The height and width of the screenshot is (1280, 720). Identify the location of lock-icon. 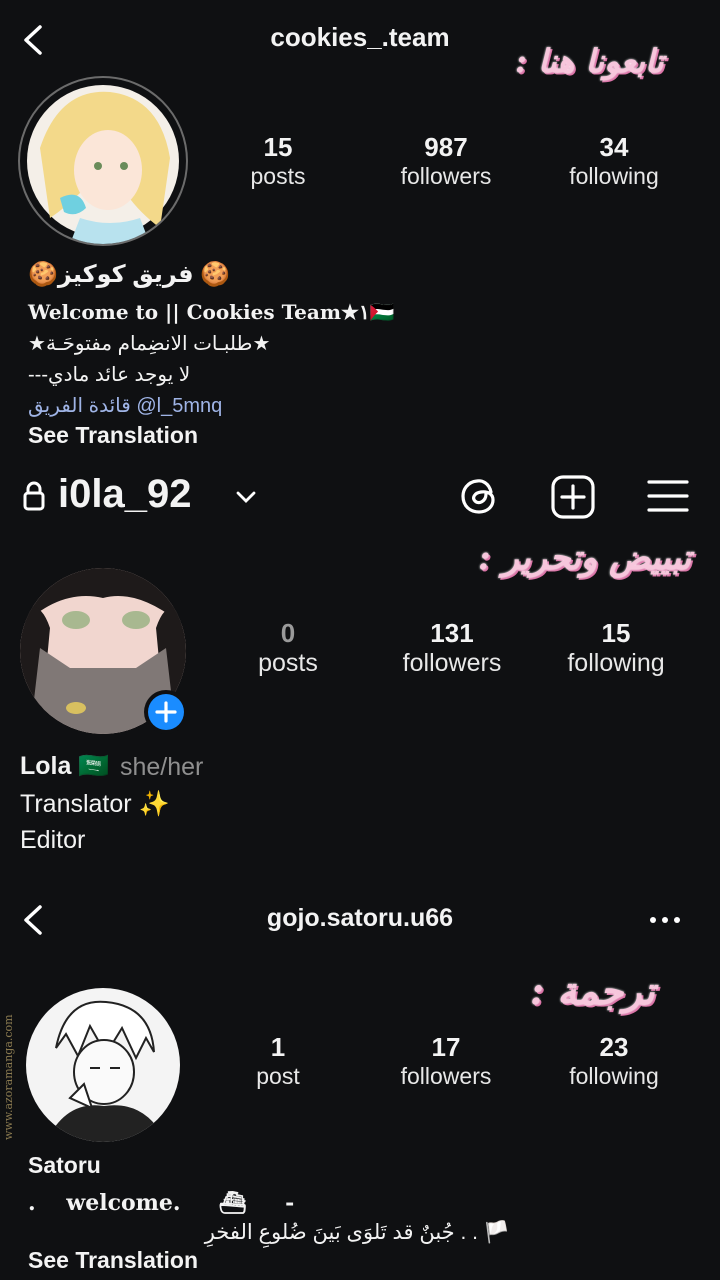
(34, 496).